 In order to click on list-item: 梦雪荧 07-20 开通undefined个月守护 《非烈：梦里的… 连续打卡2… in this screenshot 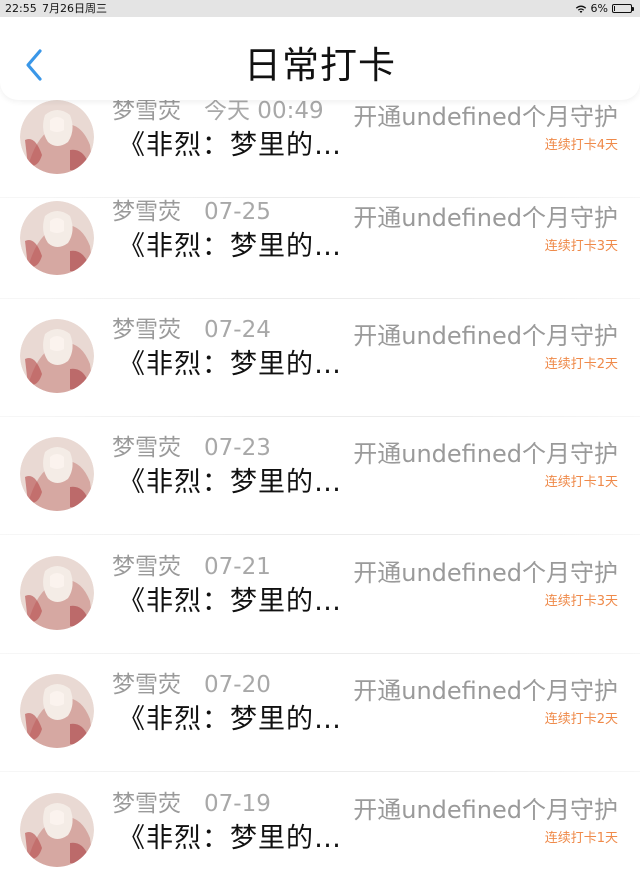, I will do `click(320, 713)`.